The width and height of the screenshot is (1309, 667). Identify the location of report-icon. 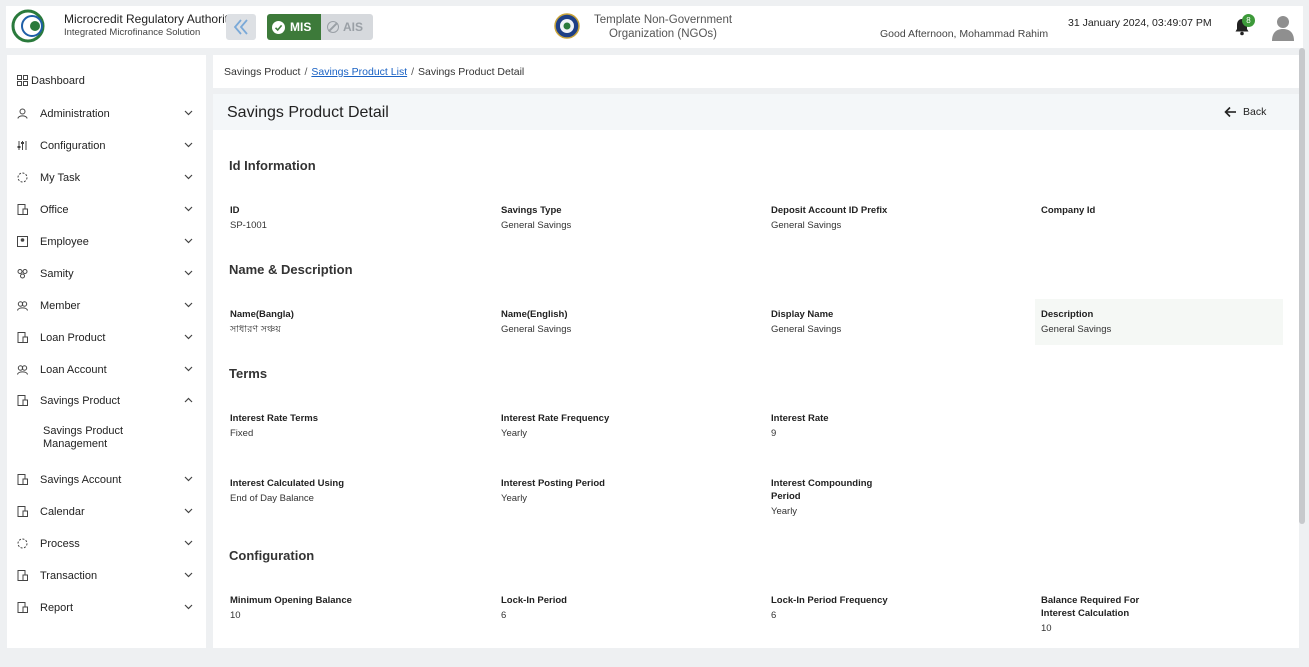
(22, 607).